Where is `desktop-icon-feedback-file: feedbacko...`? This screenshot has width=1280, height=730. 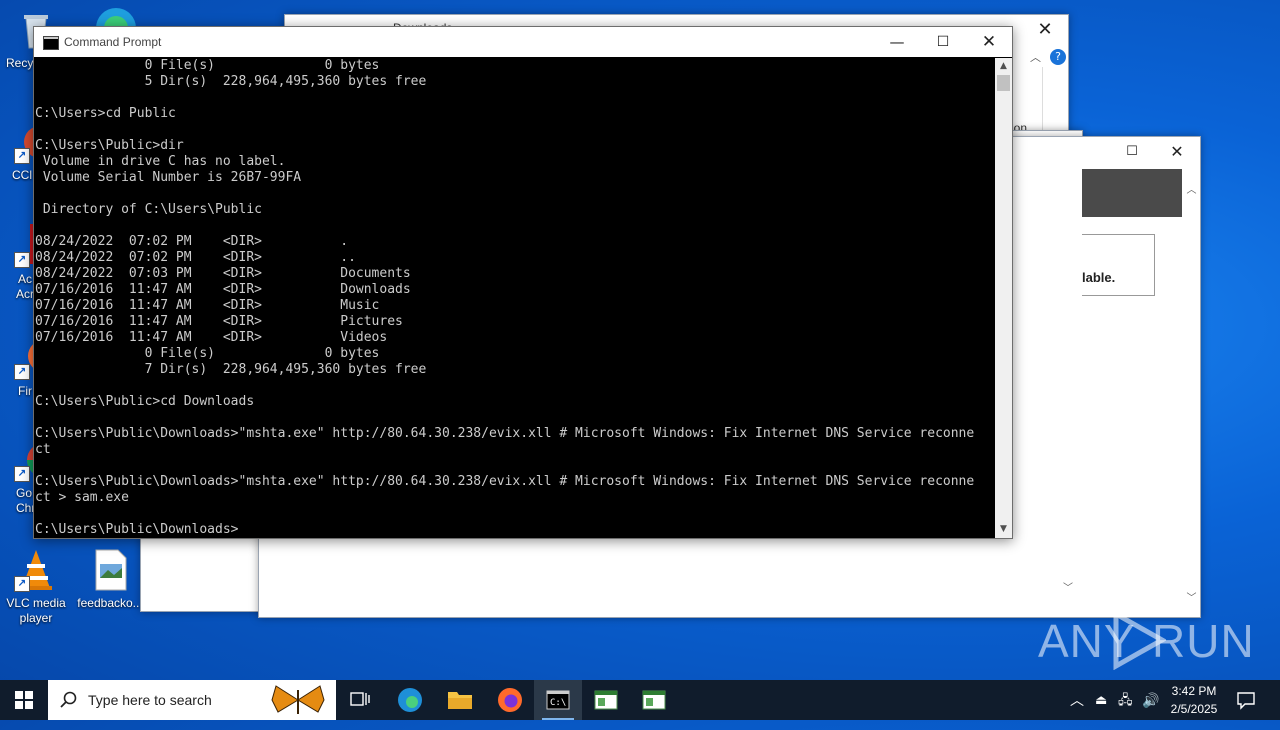
desktop-icon-feedback-file: feedbacko... is located at coordinates (110, 579).